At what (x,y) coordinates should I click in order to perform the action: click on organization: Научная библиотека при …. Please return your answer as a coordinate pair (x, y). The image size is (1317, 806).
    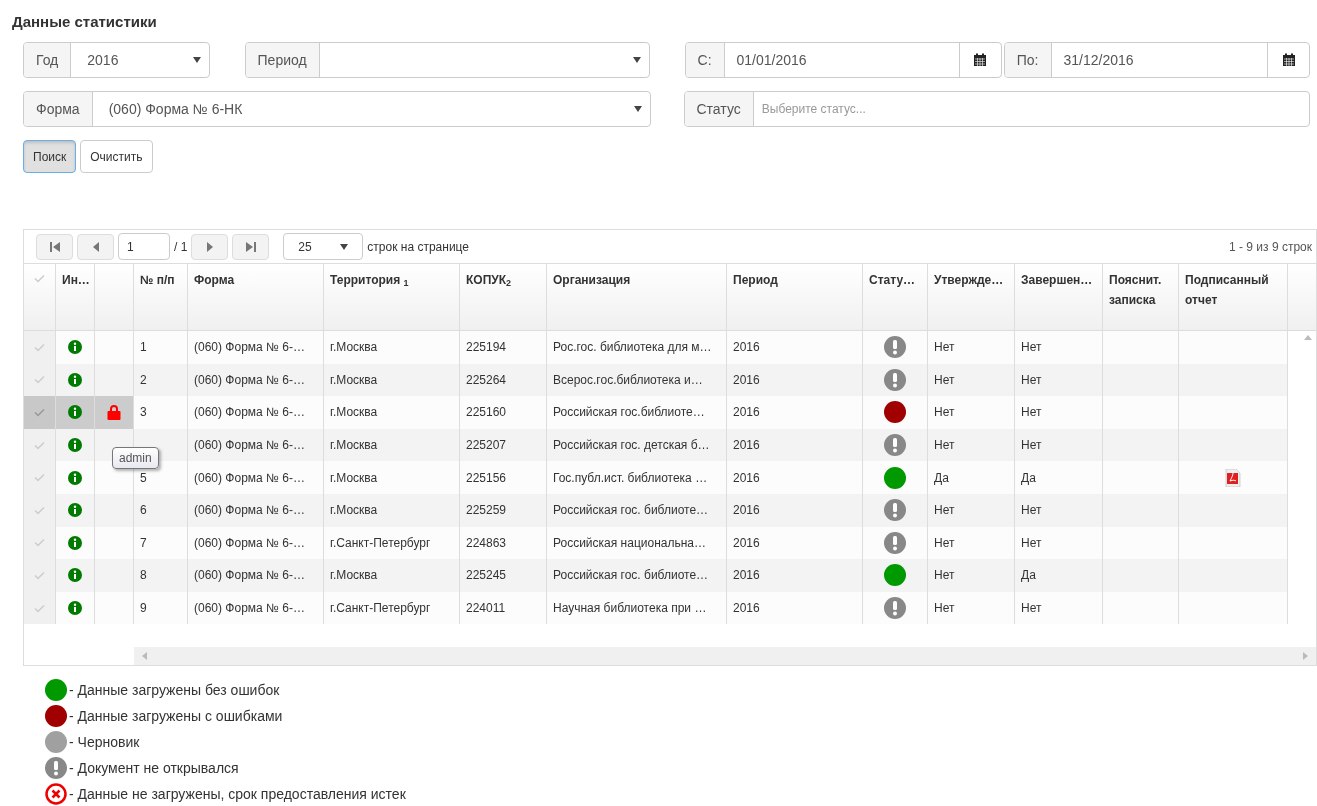
    Looking at the image, I should click on (630, 609).